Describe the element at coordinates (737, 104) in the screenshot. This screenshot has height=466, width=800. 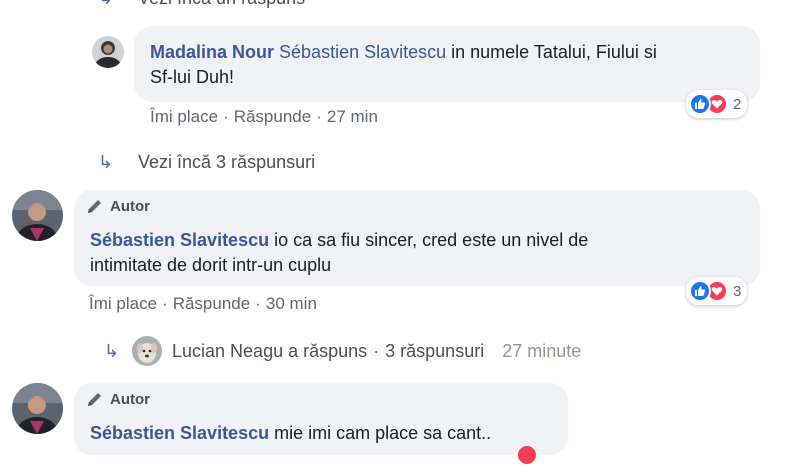
I see `reaction-count: 2` at that location.